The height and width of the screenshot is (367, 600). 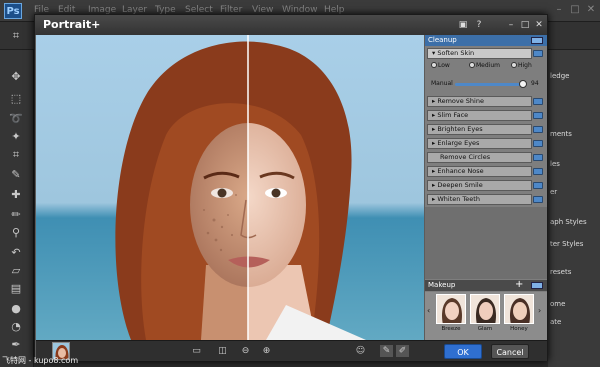 I want to click on history-brush-icon: ↶, so click(x=16, y=253).